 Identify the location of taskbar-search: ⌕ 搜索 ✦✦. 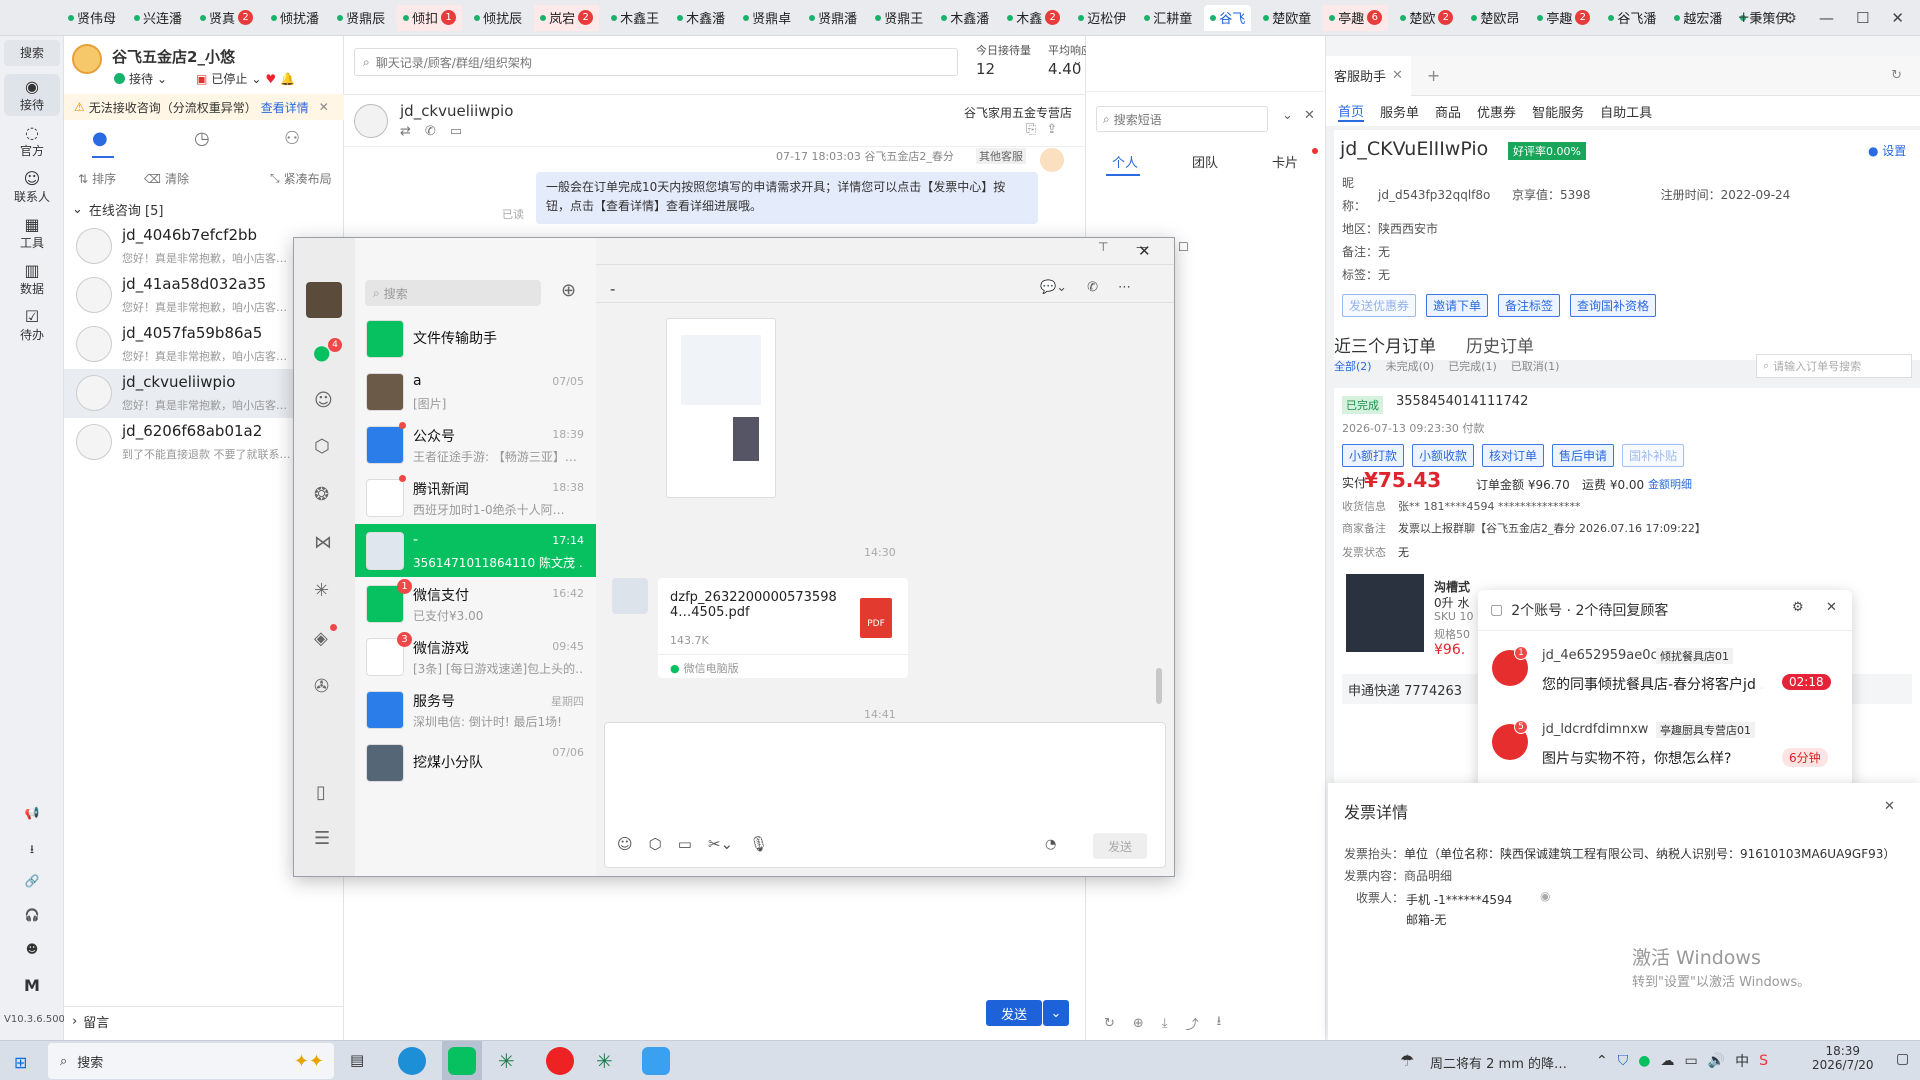
(191, 1061).